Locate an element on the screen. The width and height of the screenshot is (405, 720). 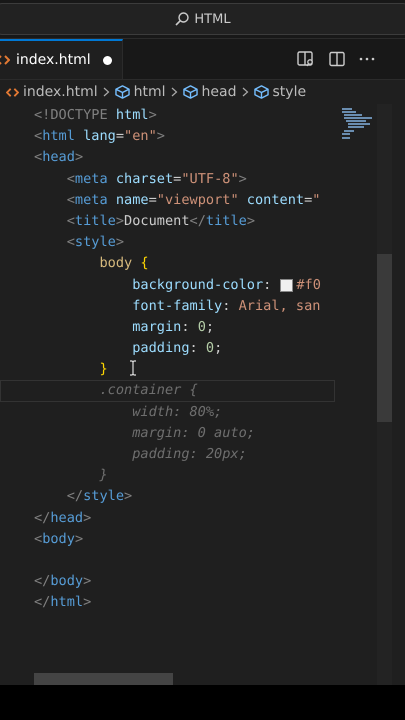
code-line: <html lang="en"> is located at coordinates (99, 136).